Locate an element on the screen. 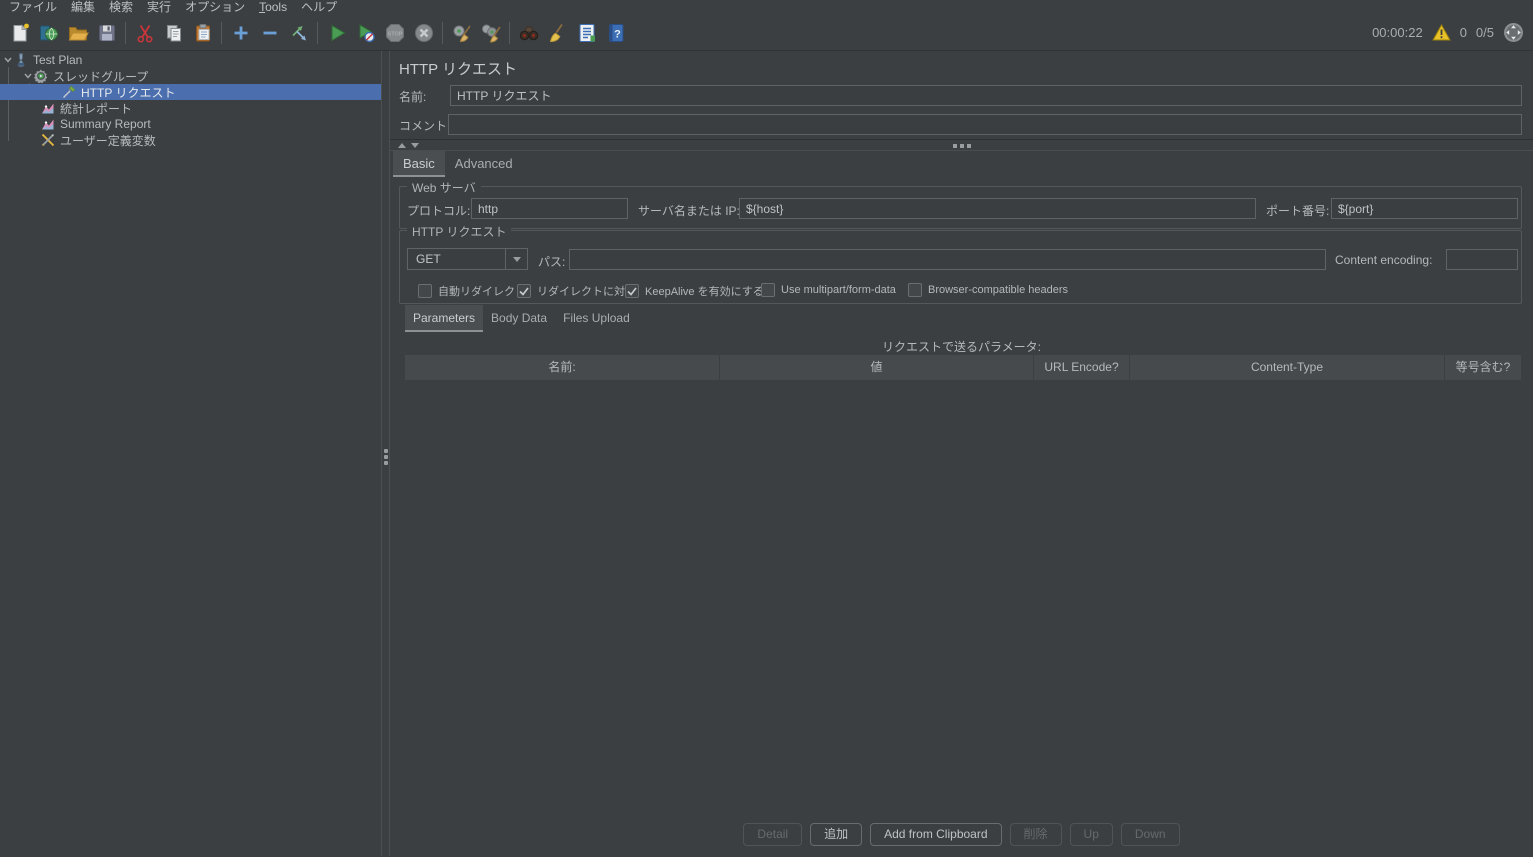 The height and width of the screenshot is (857, 1533). error-count: 0 is located at coordinates (1463, 32).